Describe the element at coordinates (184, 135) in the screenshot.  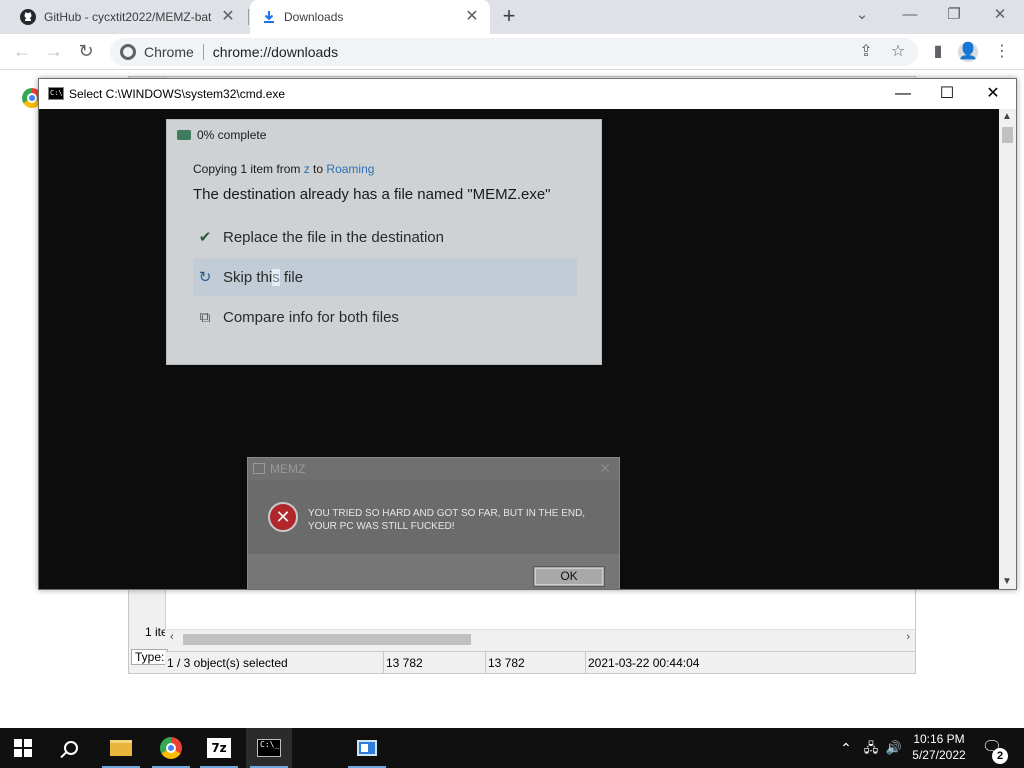
I see `copy-progress-icon` at that location.